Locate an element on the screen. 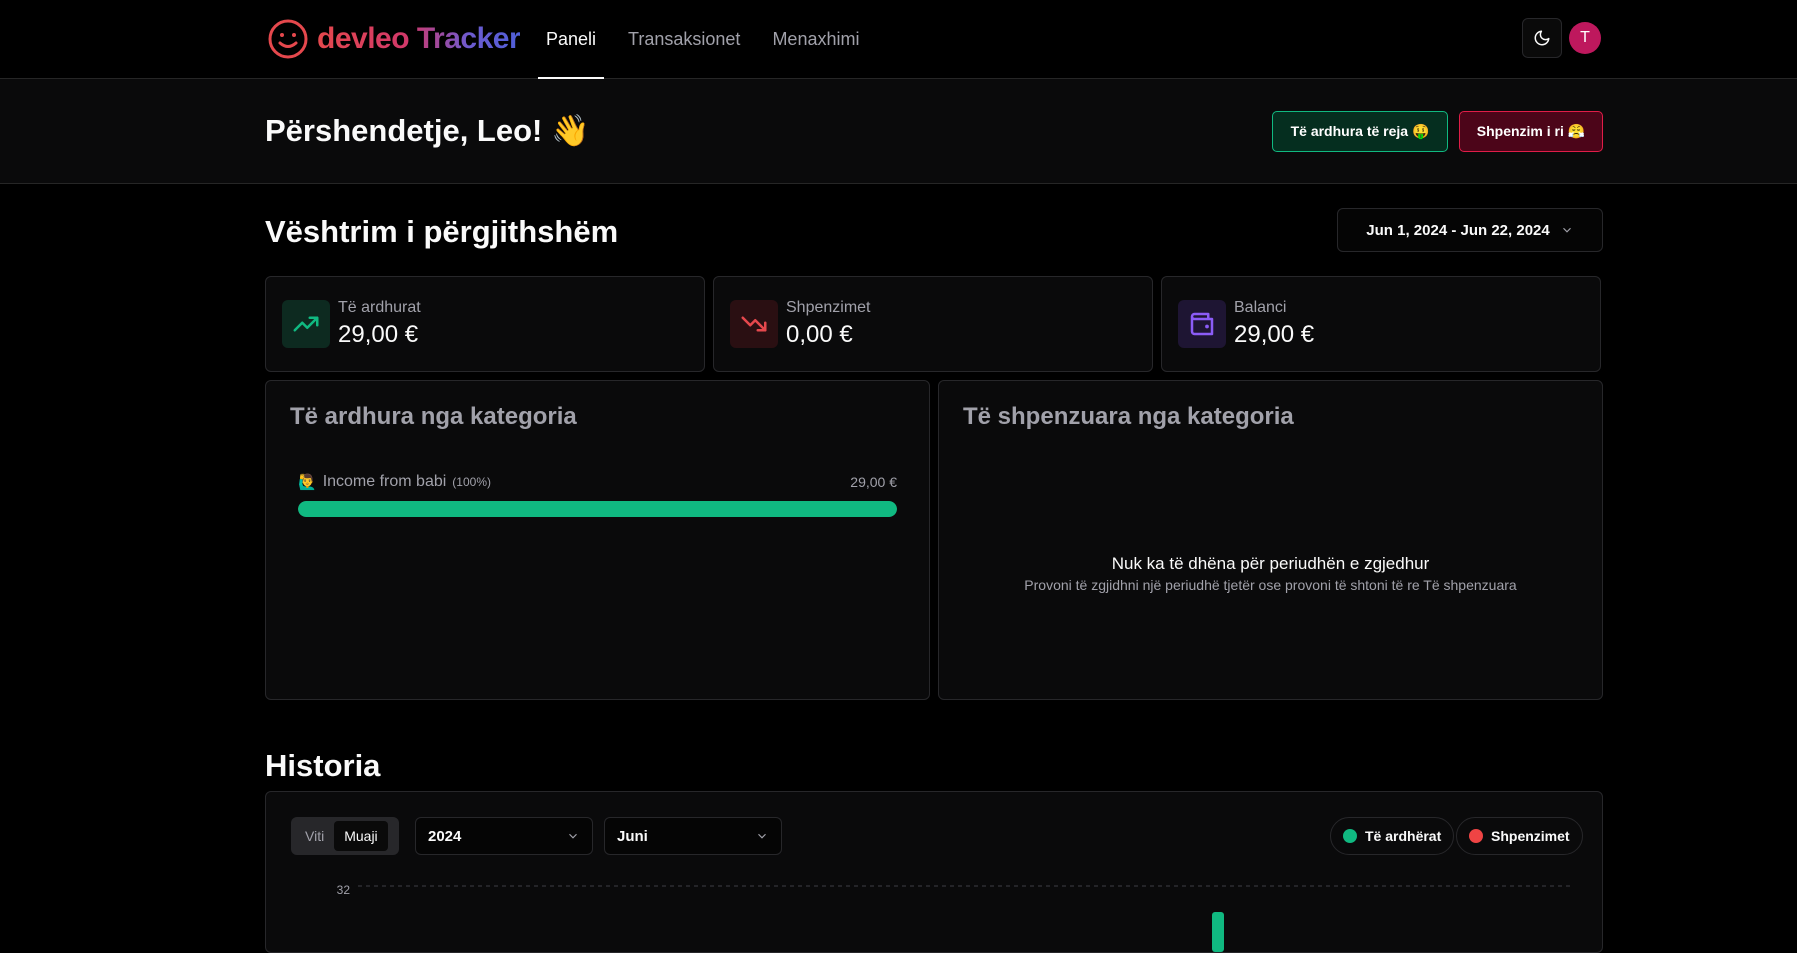 This screenshot has width=1797, height=953. stat-card-expenses: Shpenzimet 0,00 € is located at coordinates (933, 324).